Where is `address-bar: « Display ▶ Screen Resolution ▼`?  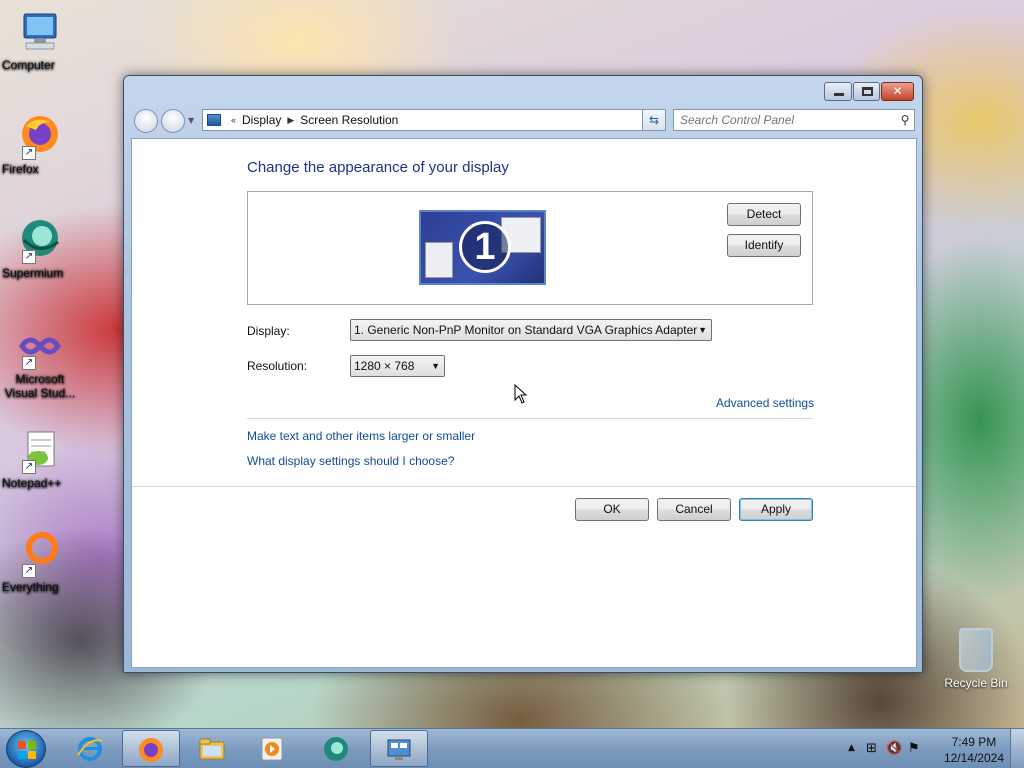
address-bar: « Display ▶ Screen Resolution ▼ is located at coordinates (434, 120).